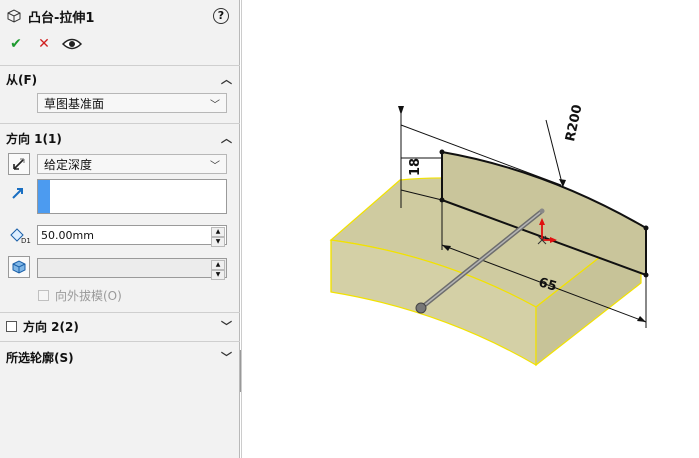  What do you see at coordinates (121, 357) in the screenshot?
I see `section-contours-header: 所选轮廓(S) ﹀` at bounding box center [121, 357].